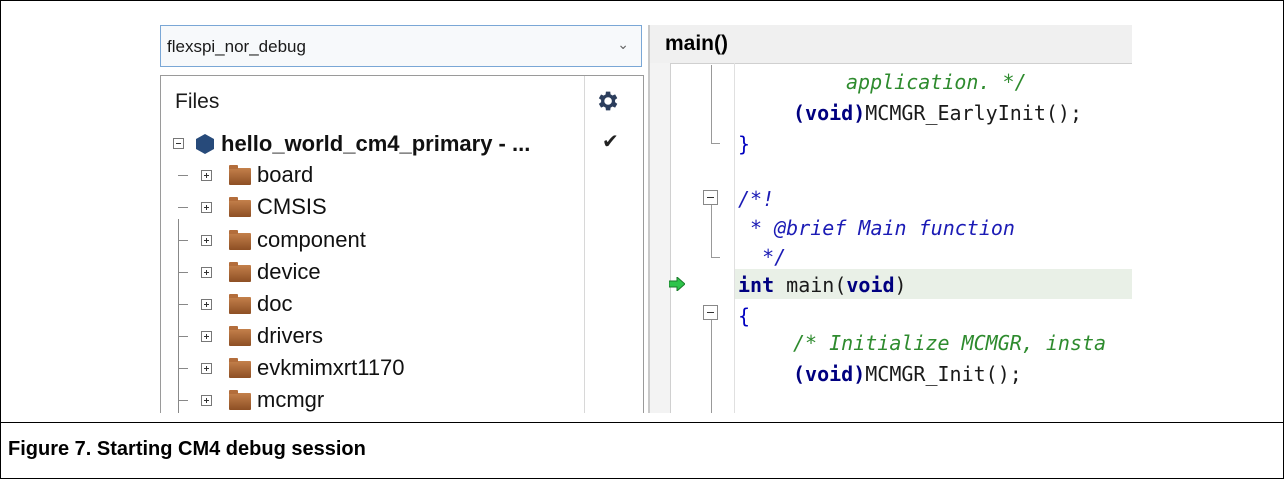 The width and height of the screenshot is (1284, 479). What do you see at coordinates (402, 207) in the screenshot?
I see `tree-item-cmsis: CMSIS` at bounding box center [402, 207].